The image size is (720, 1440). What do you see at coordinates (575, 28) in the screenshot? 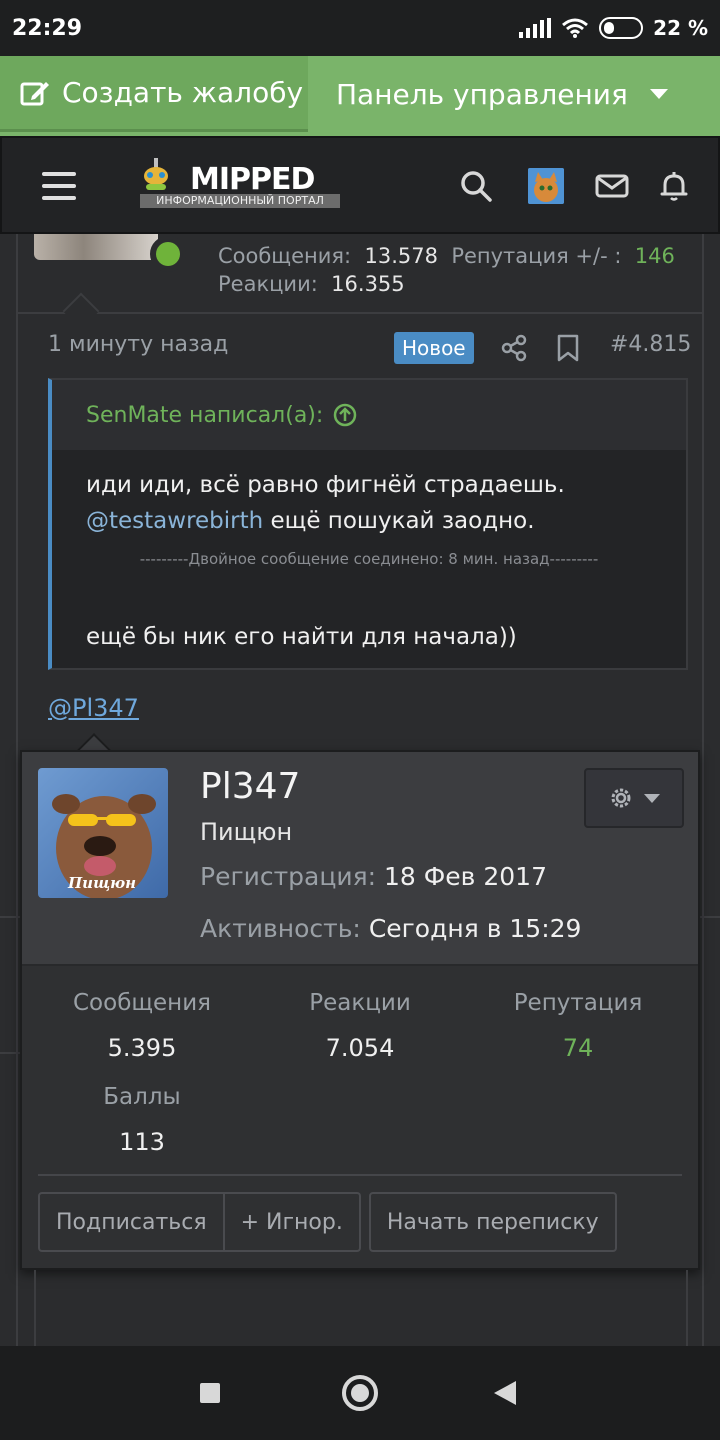
I see `wifi-icon` at bounding box center [575, 28].